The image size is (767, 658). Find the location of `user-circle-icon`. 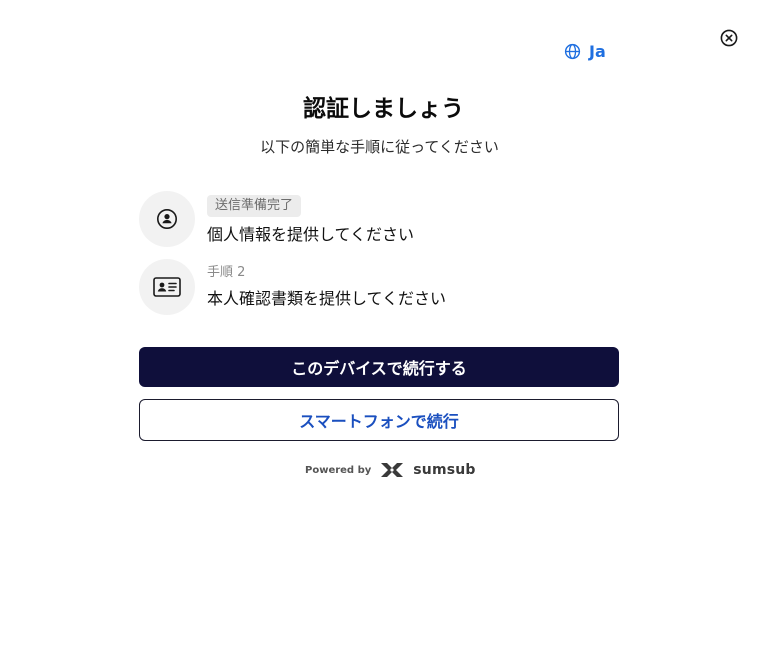

user-circle-icon is located at coordinates (167, 219).